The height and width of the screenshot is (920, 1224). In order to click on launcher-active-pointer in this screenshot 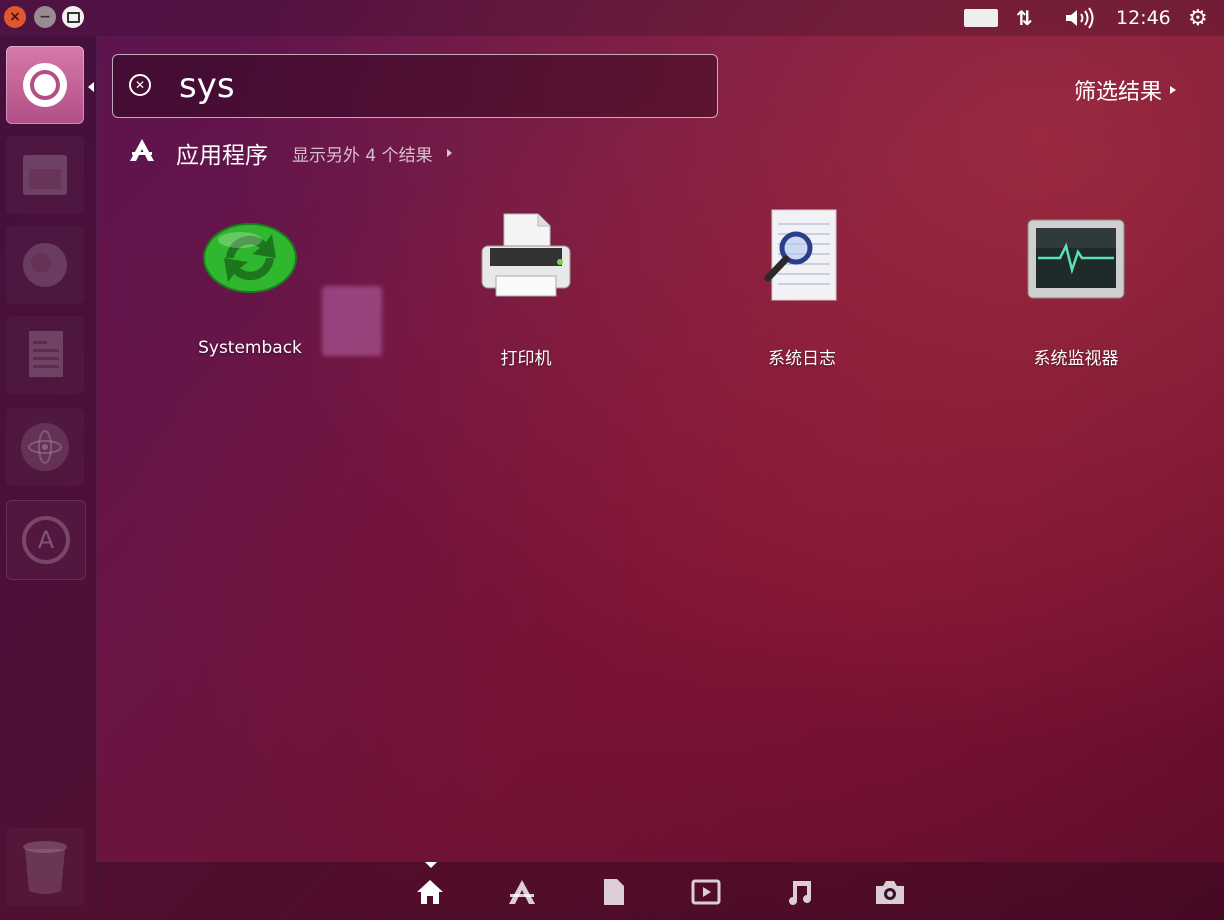, I will do `click(91, 87)`.